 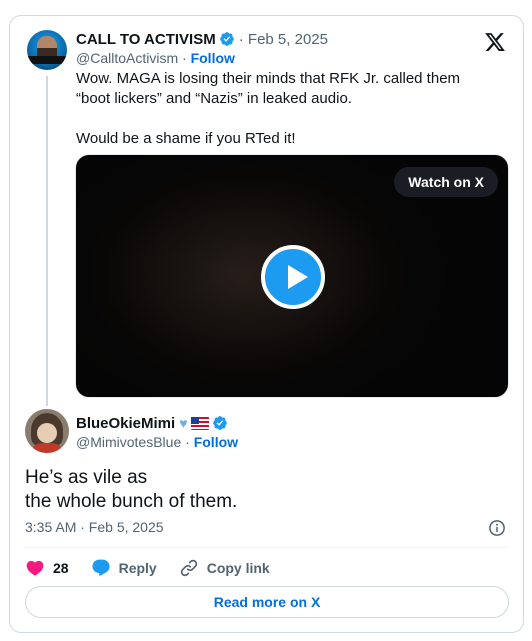 I want to click on tweet-text: He’s as vile as the whole bunch of them., so click(x=265, y=490).